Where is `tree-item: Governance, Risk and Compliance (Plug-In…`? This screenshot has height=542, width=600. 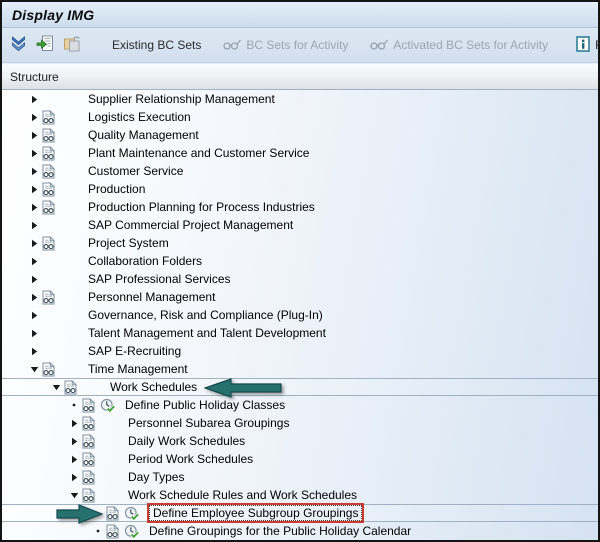 tree-item: Governance, Risk and Compliance (Plug-In… is located at coordinates (300, 315).